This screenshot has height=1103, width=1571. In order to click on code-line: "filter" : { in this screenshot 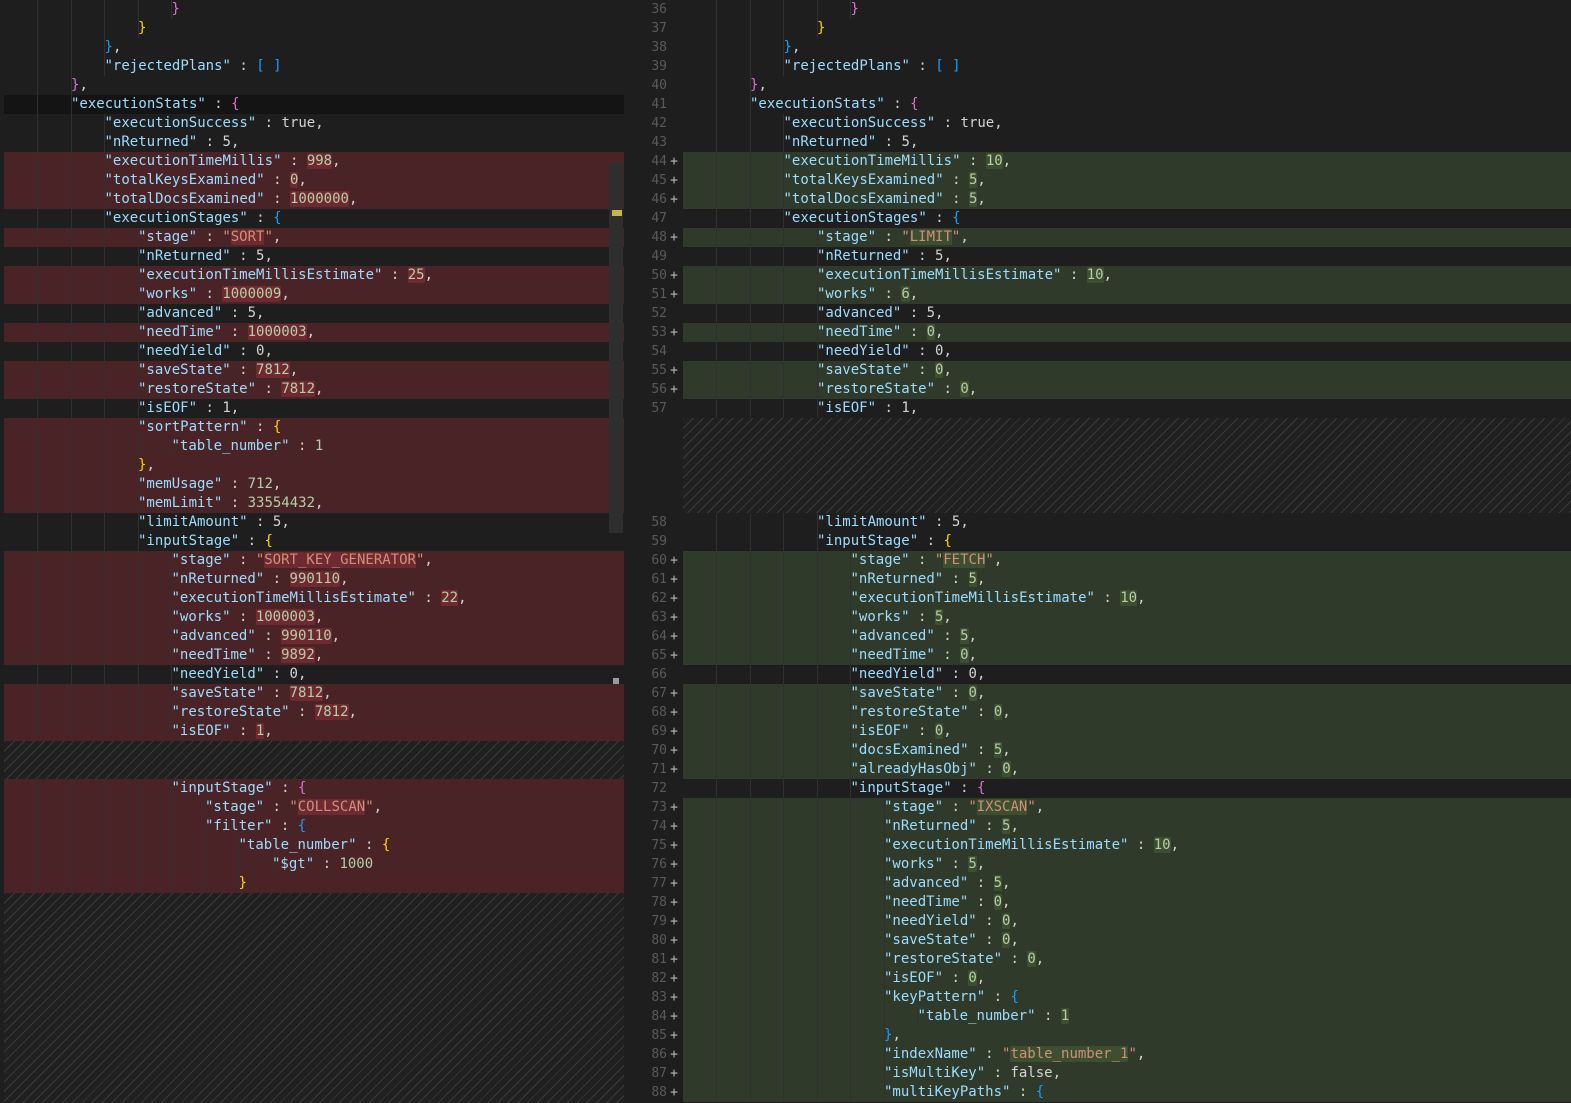, I will do `click(314, 826)`.